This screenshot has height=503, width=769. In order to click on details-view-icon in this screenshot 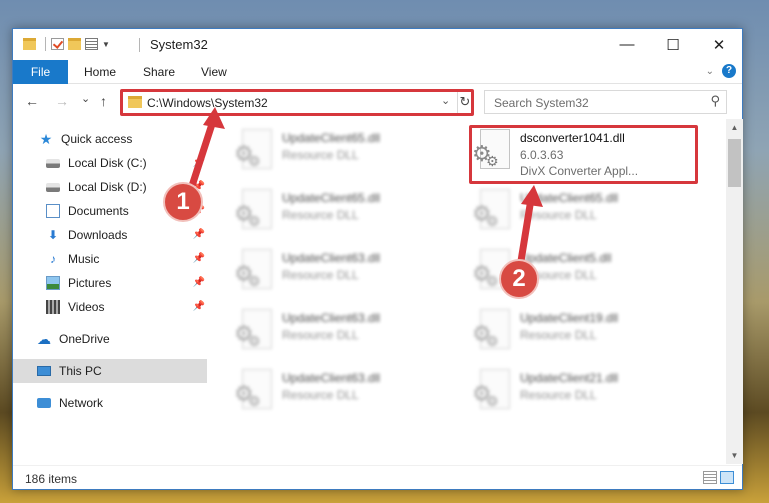, I will do `click(710, 477)`.